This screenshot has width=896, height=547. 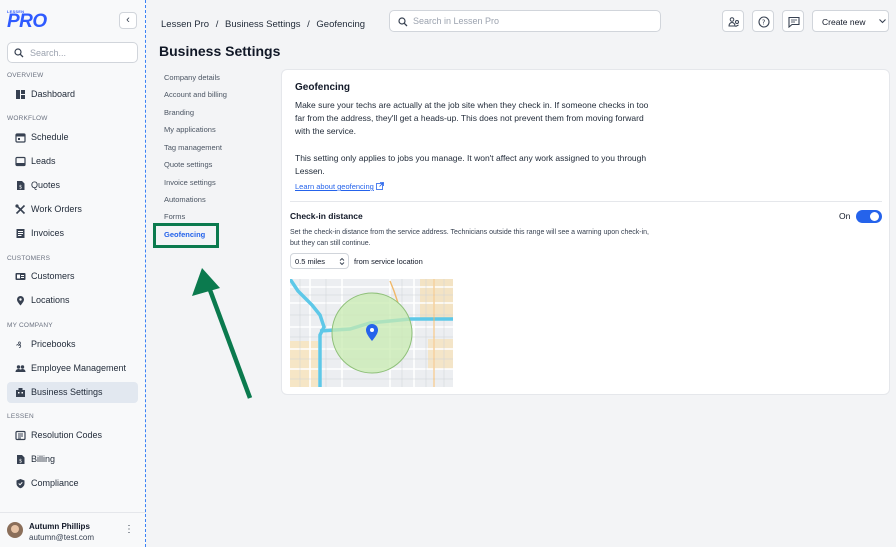 What do you see at coordinates (186, 235) in the screenshot?
I see `annotation-highlight-box` at bounding box center [186, 235].